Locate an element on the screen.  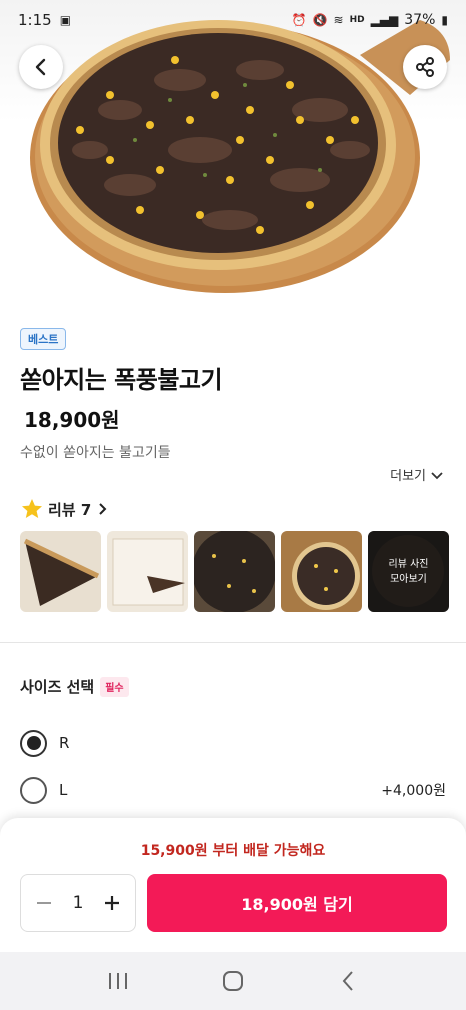
size-section-label: 사이즈 선택 is located at coordinates (57, 687).